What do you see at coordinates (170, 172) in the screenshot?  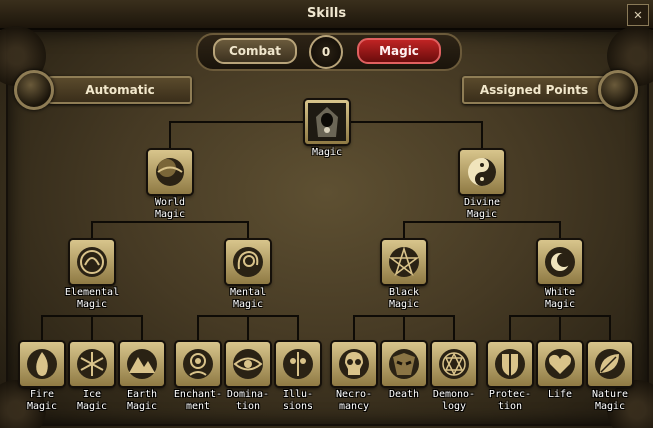 I see `sphere-icon` at bounding box center [170, 172].